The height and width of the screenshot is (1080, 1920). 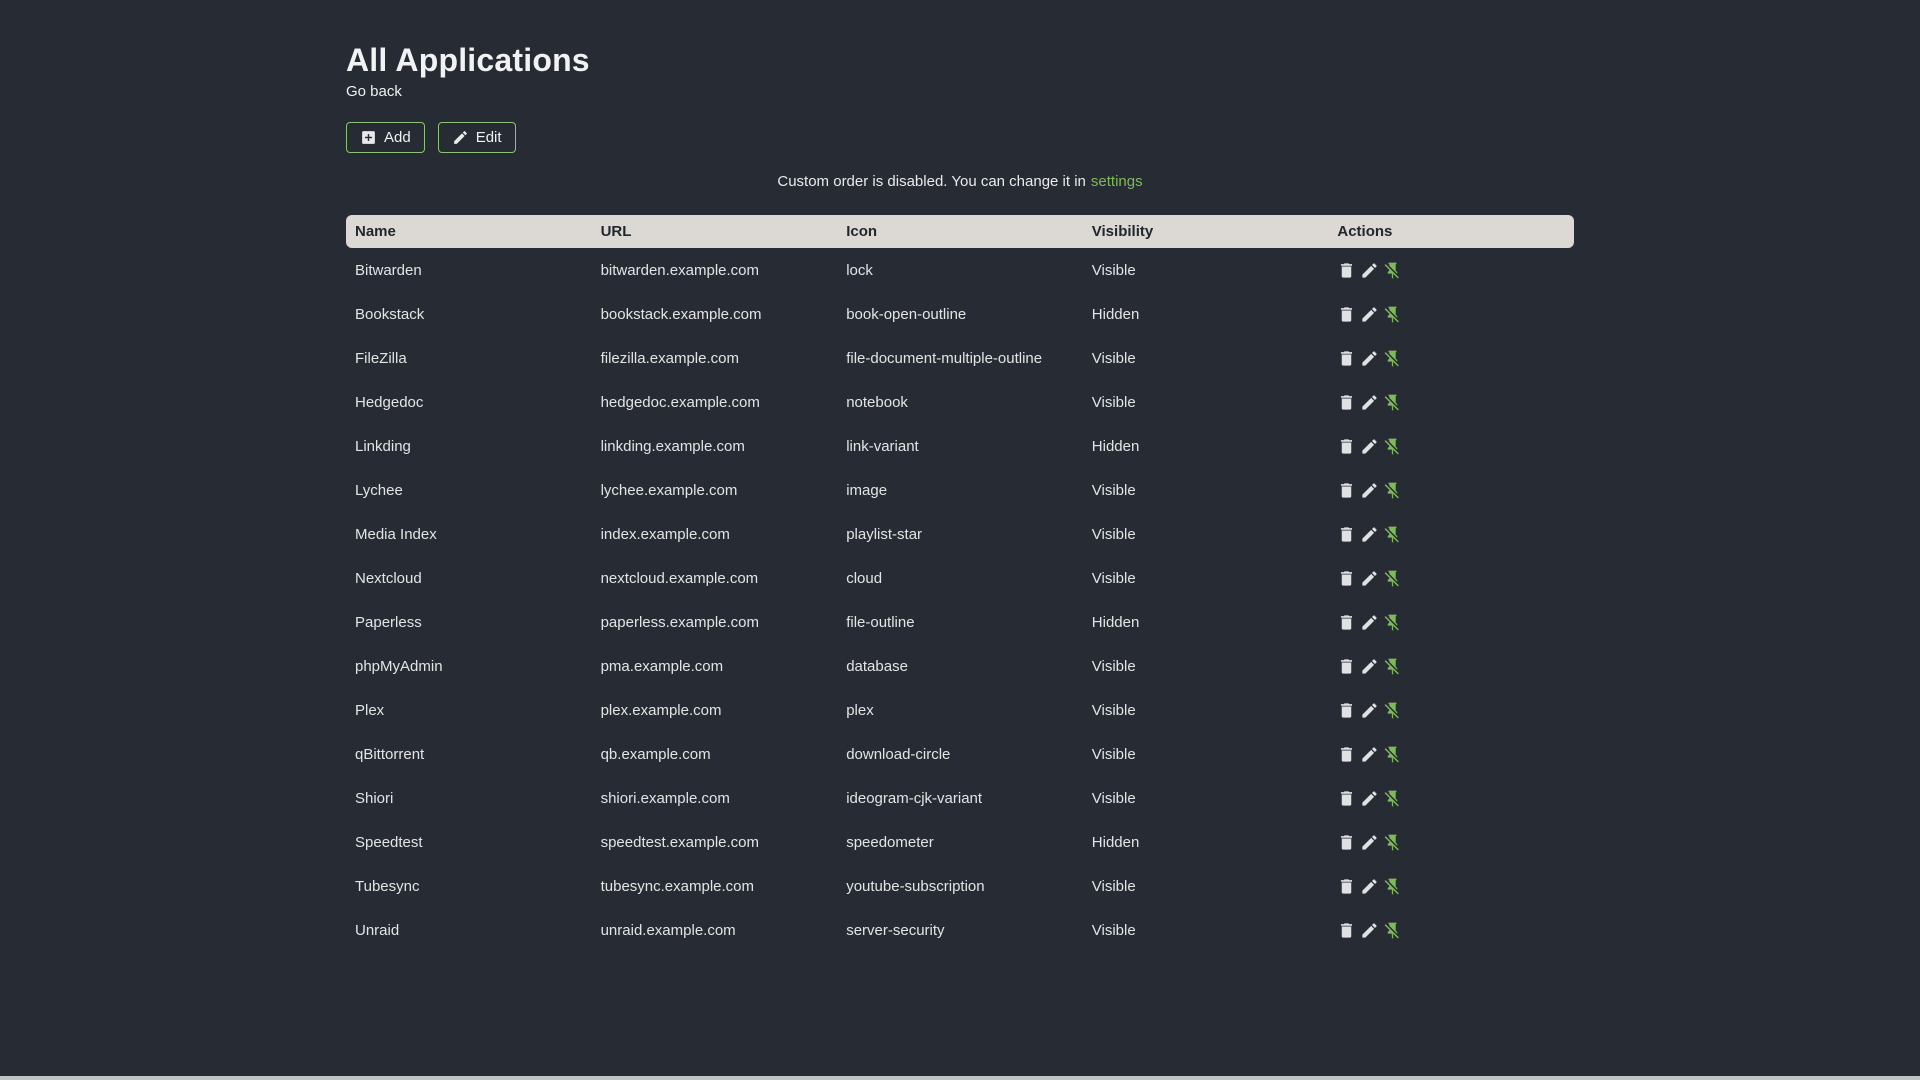 What do you see at coordinates (680, 842) in the screenshot?
I see `cell-url: speedtest.example.com` at bounding box center [680, 842].